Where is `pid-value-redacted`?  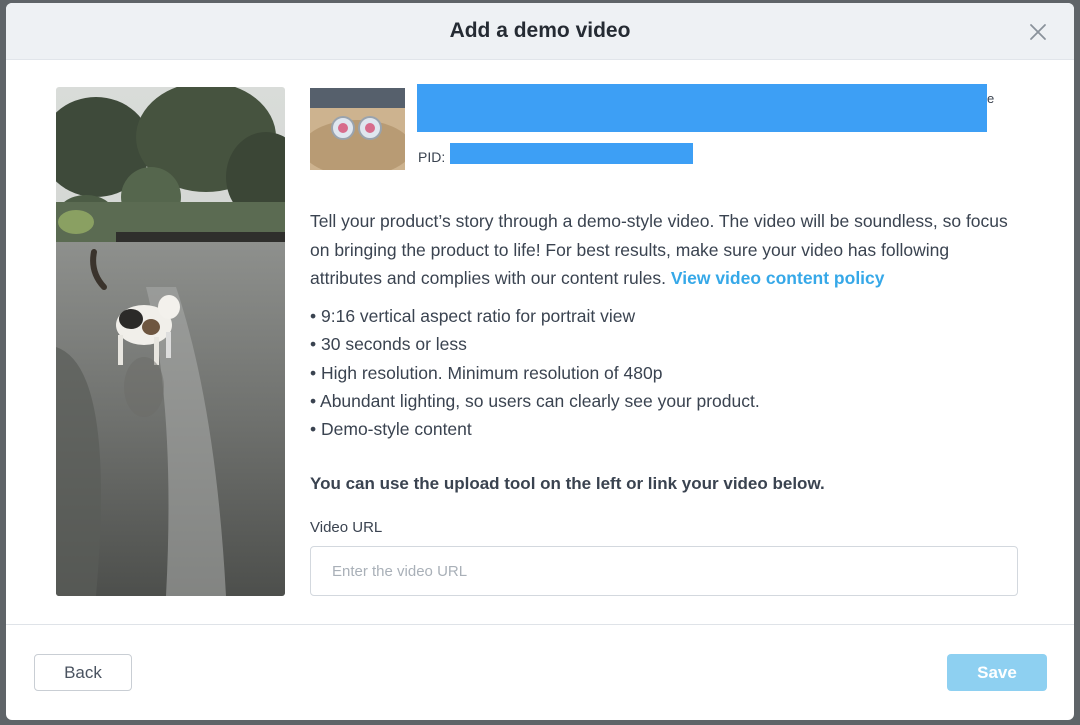 pid-value-redacted is located at coordinates (571, 153).